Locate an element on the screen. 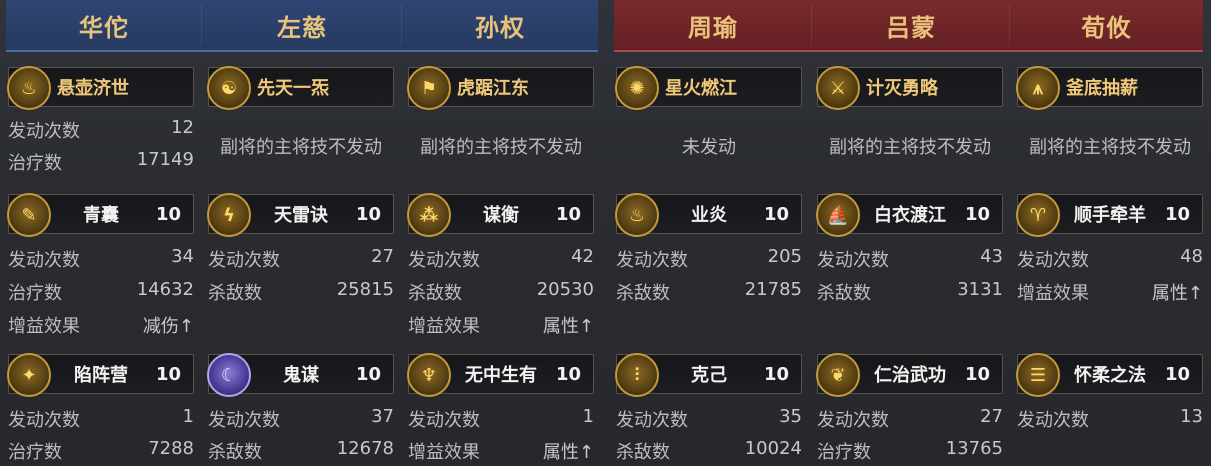 This screenshot has width=1211, height=466. tactic-skill-2: ϟ 天雷诀 10 is located at coordinates (300, 215).